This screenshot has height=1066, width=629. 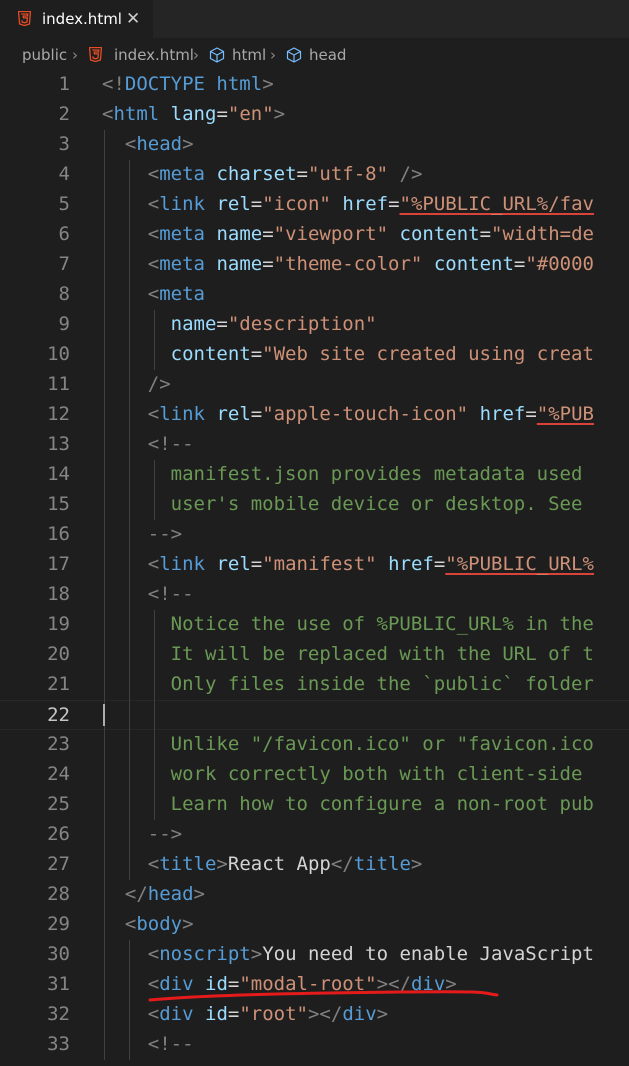 I want to click on code-line: 21 Only files inside the `public` folder, so click(x=314, y=685).